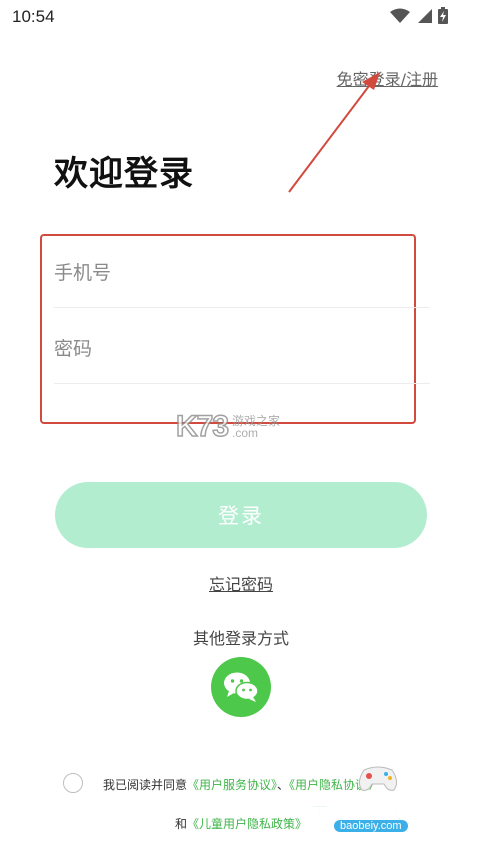 This screenshot has height=857, width=482. What do you see at coordinates (378, 778) in the screenshot?
I see `gamepad-icon` at bounding box center [378, 778].